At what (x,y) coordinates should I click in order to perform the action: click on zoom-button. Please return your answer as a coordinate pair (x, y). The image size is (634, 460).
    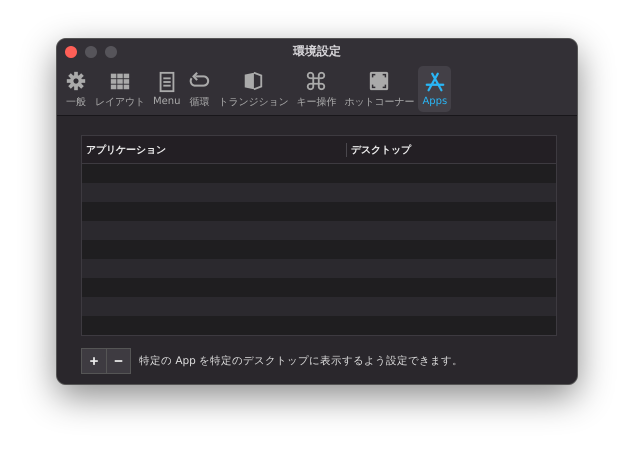
    Looking at the image, I should click on (111, 52).